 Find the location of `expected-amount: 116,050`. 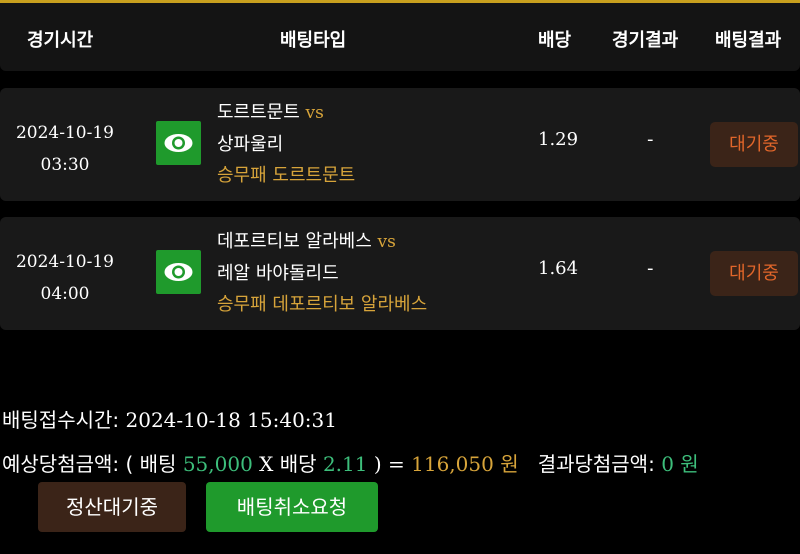

expected-amount: 116,050 is located at coordinates (452, 464).